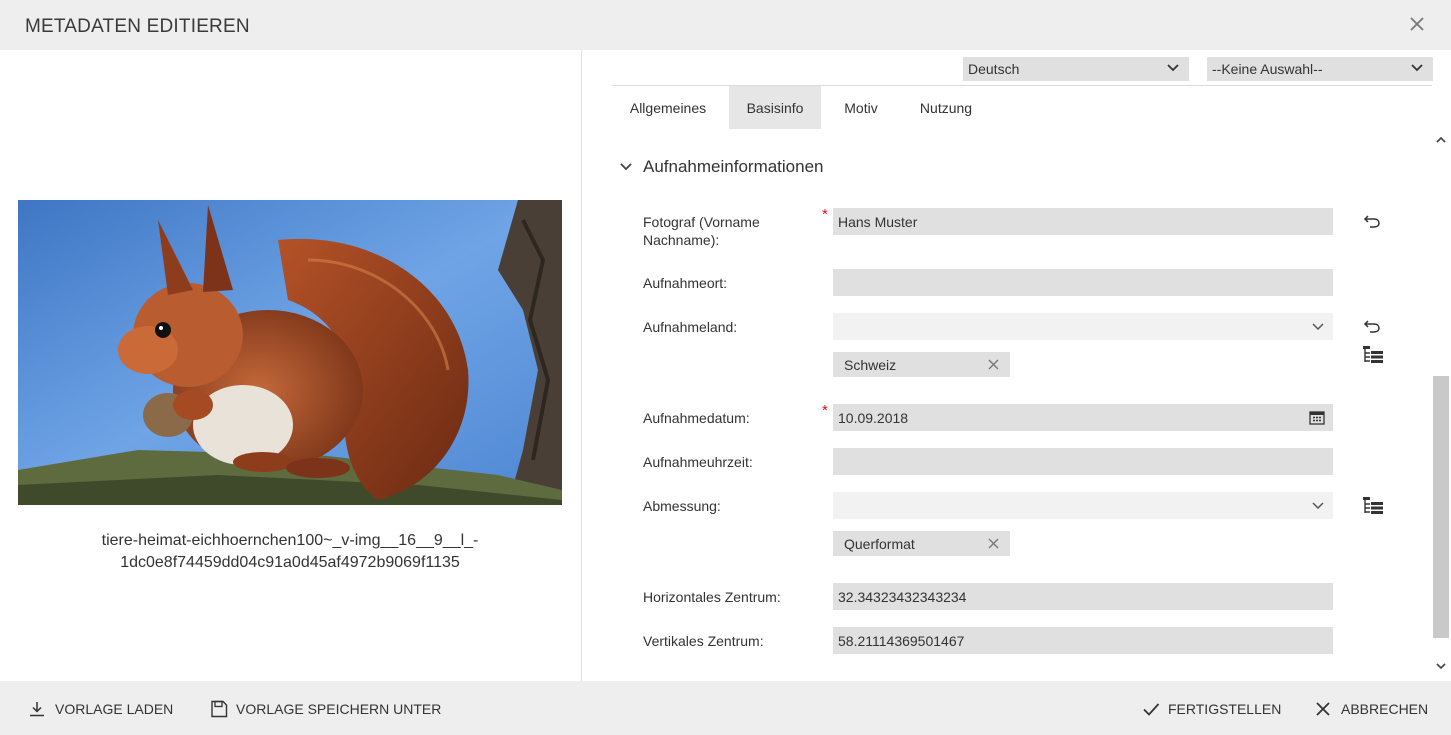 Image resolution: width=1451 pixels, height=735 pixels. I want to click on fotograf-value: Hans Muster, so click(878, 222).